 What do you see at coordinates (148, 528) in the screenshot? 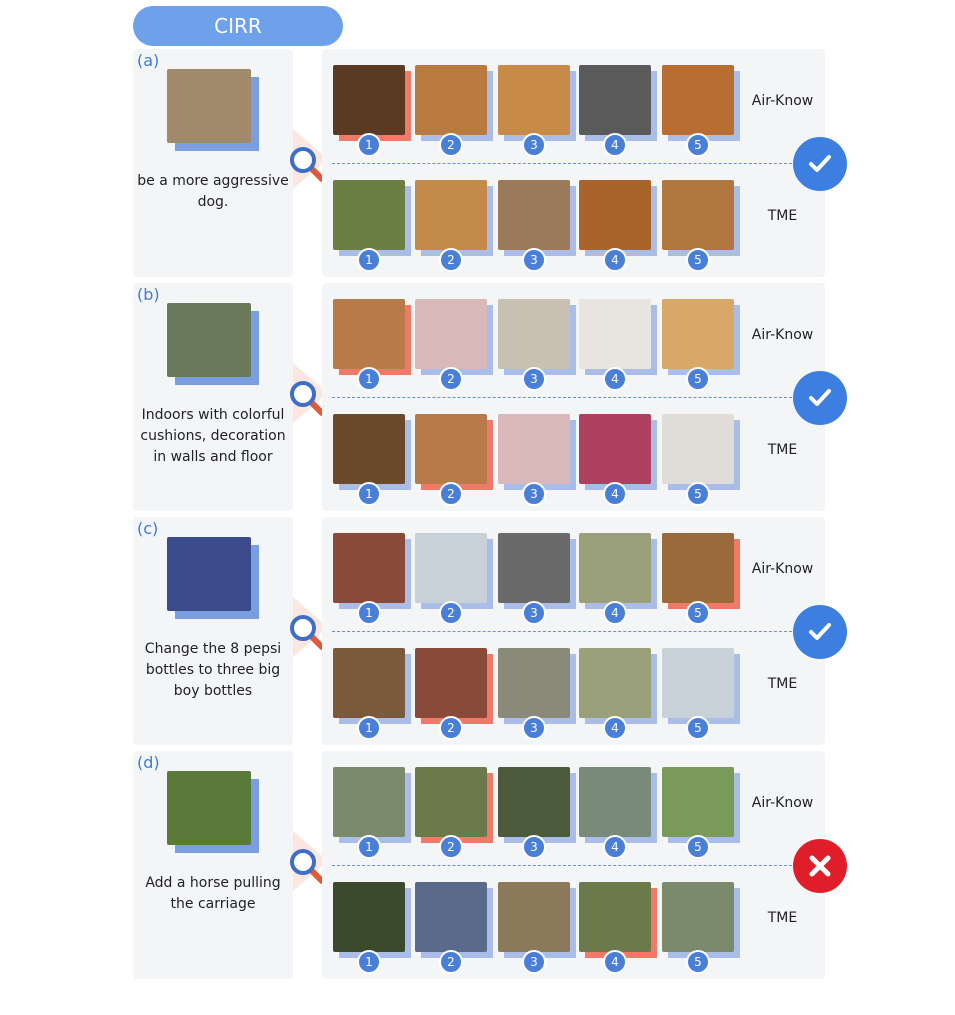
I see `example-label: (c)` at bounding box center [148, 528].